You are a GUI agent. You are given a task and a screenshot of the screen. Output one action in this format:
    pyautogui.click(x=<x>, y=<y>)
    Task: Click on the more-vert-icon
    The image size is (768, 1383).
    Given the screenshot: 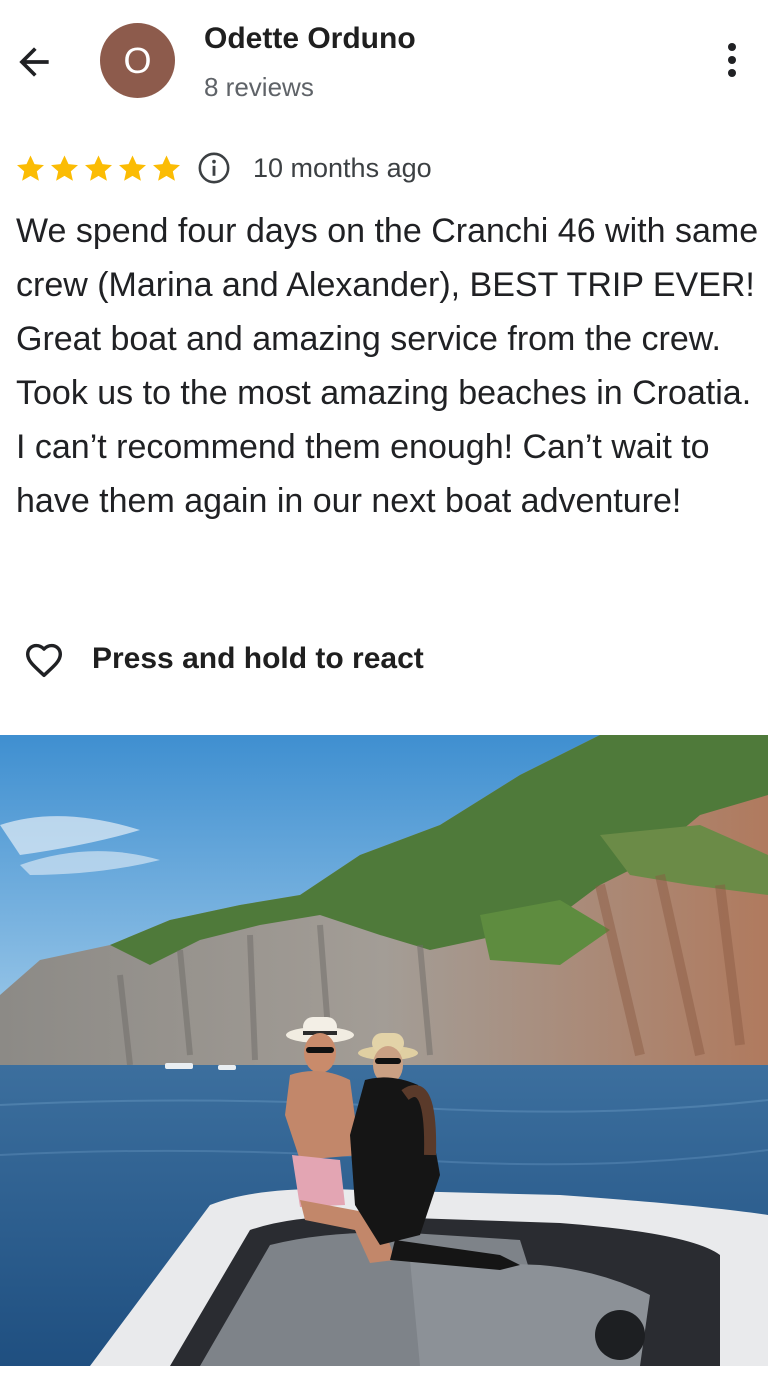 What is the action you would take?
    pyautogui.click(x=732, y=60)
    